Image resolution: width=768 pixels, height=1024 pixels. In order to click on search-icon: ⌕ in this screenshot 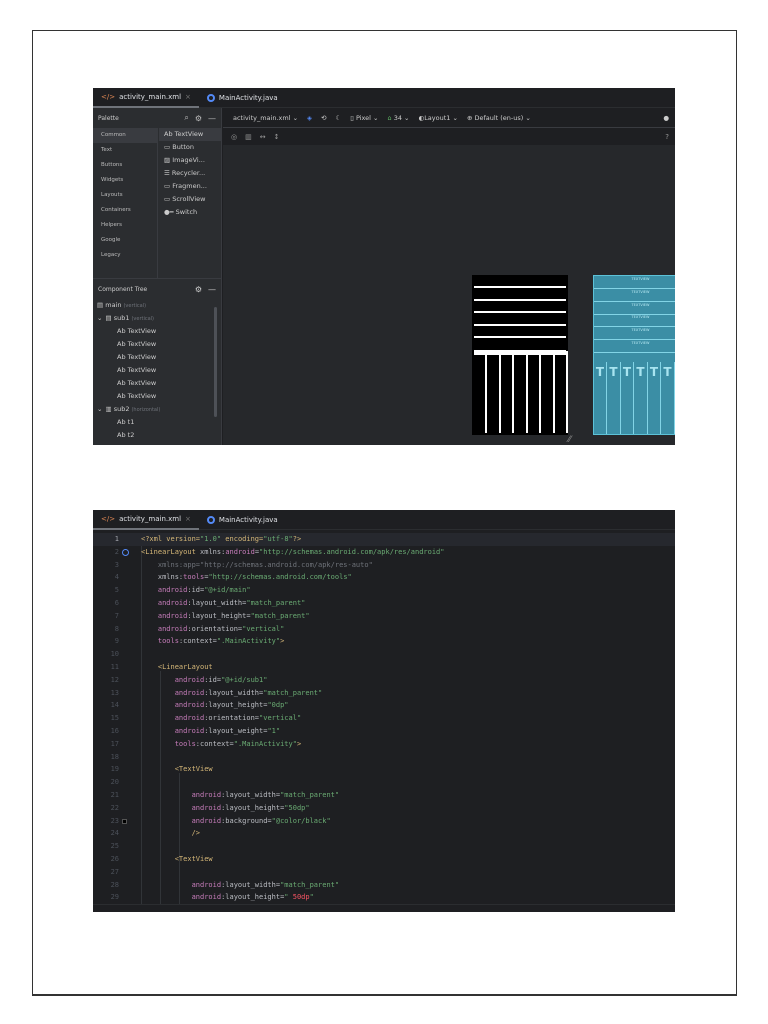, I will do `click(186, 118)`.